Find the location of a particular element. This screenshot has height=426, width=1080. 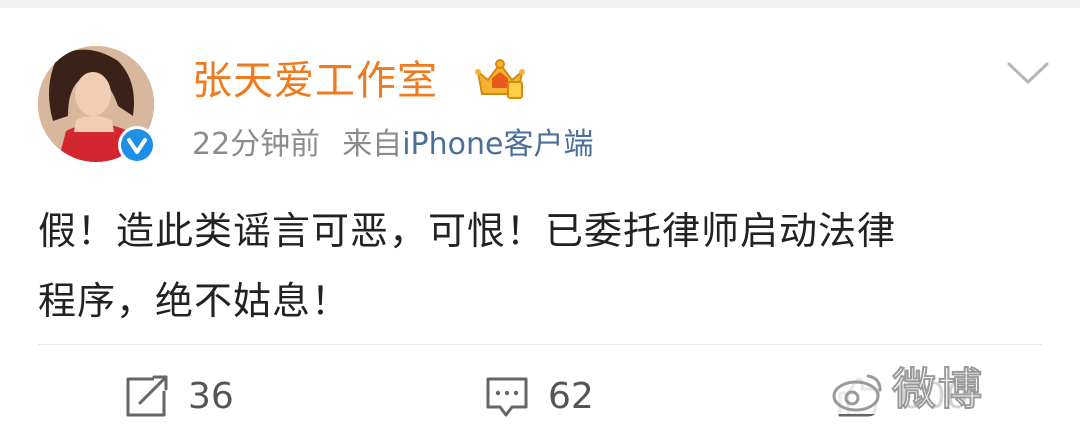

action-divider is located at coordinates (540, 344).